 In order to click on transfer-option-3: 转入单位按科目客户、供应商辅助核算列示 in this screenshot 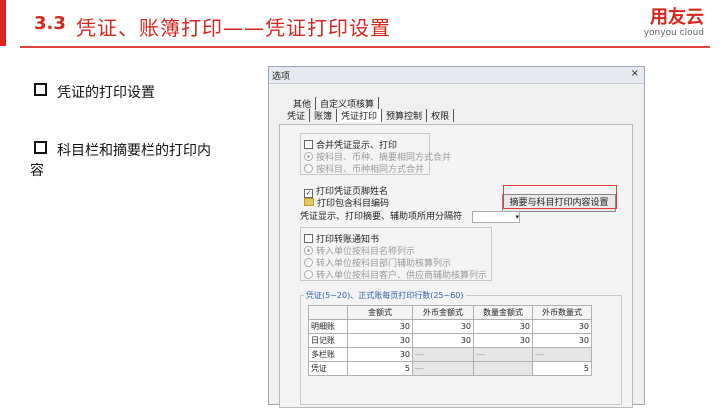, I will do `click(395, 274)`.